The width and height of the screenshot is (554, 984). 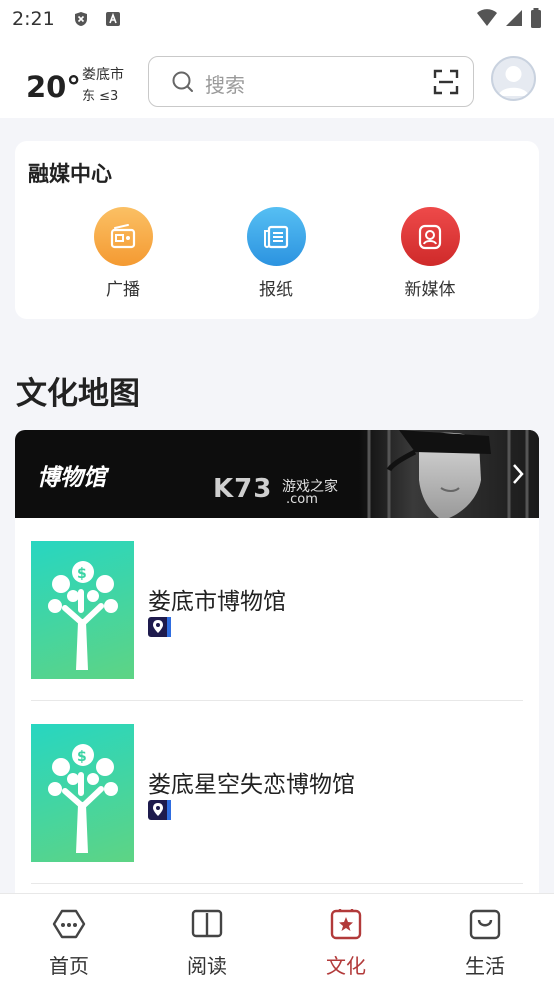 I want to click on weather-wind: 东 ≤3, so click(x=100, y=96).